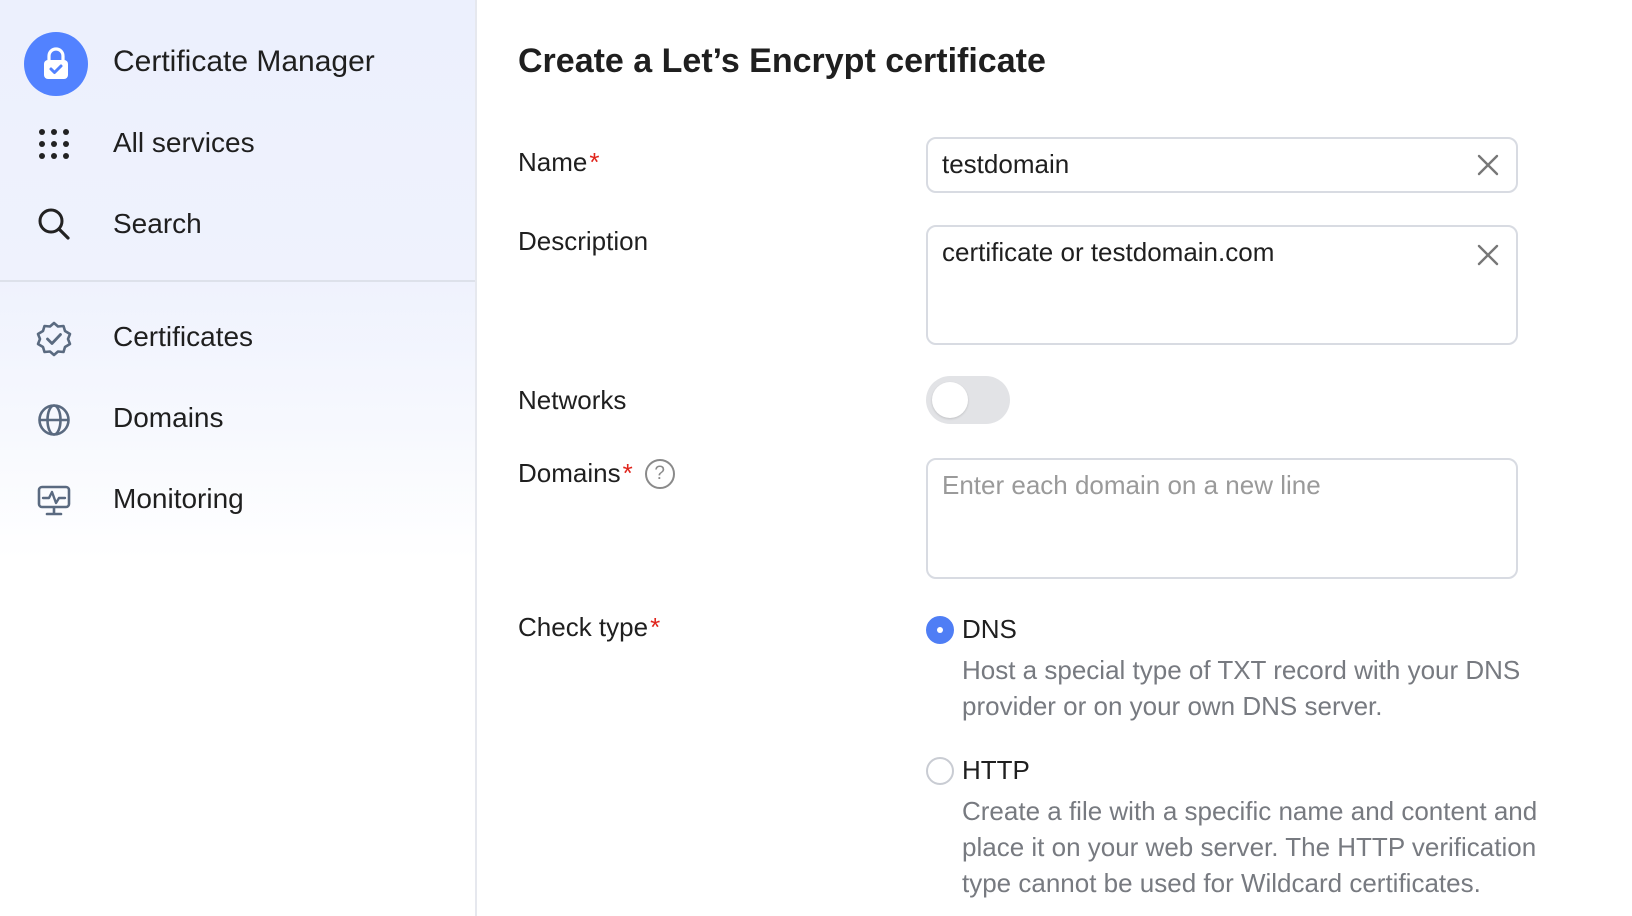 This screenshot has height=916, width=1632. Describe the element at coordinates (1108, 252) in the screenshot. I see `description-value: certificate or testdomain.com` at that location.